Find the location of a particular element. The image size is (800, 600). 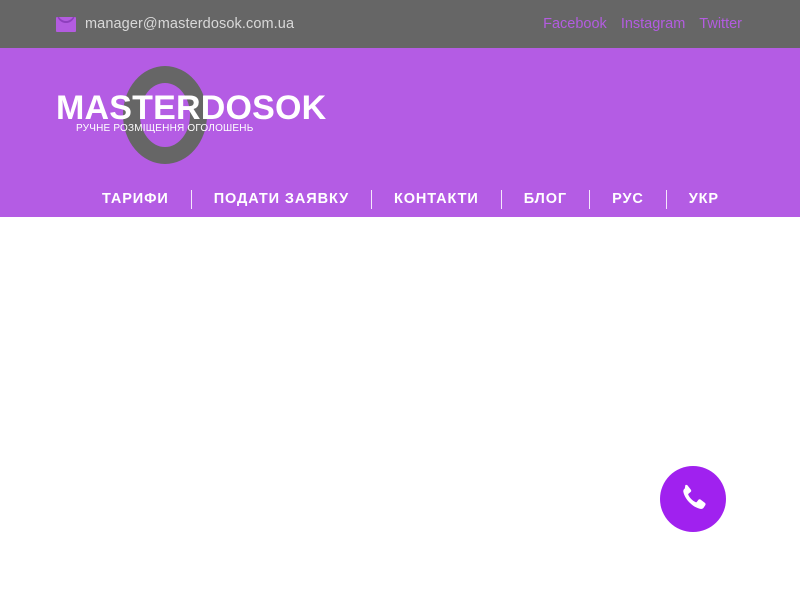

social-link-instagram: Instagram is located at coordinates (653, 24).